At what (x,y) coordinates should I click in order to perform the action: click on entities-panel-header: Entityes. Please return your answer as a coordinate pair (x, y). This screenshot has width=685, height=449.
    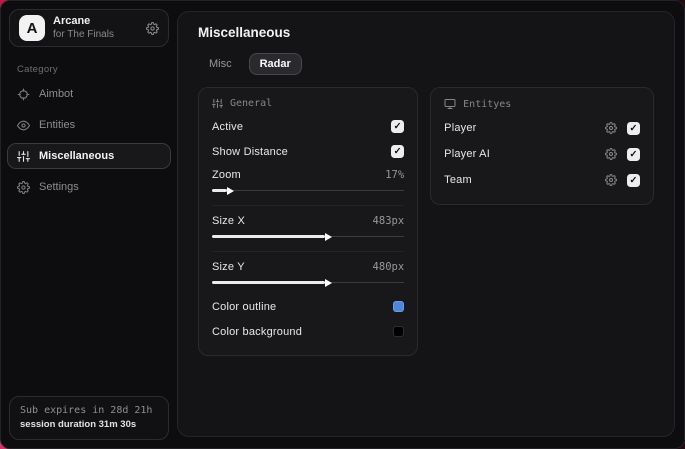
    Looking at the image, I should click on (542, 104).